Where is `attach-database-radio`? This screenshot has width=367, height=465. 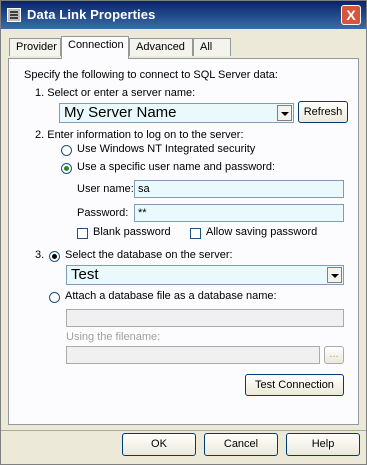 attach-database-radio is located at coordinates (54, 297).